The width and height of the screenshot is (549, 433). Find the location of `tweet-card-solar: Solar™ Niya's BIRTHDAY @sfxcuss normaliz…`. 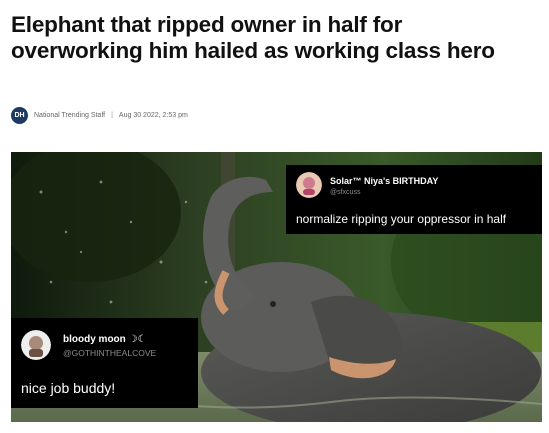

tweet-card-solar: Solar™ Niya's BIRTHDAY @sfxcuss normaliz… is located at coordinates (414, 199).